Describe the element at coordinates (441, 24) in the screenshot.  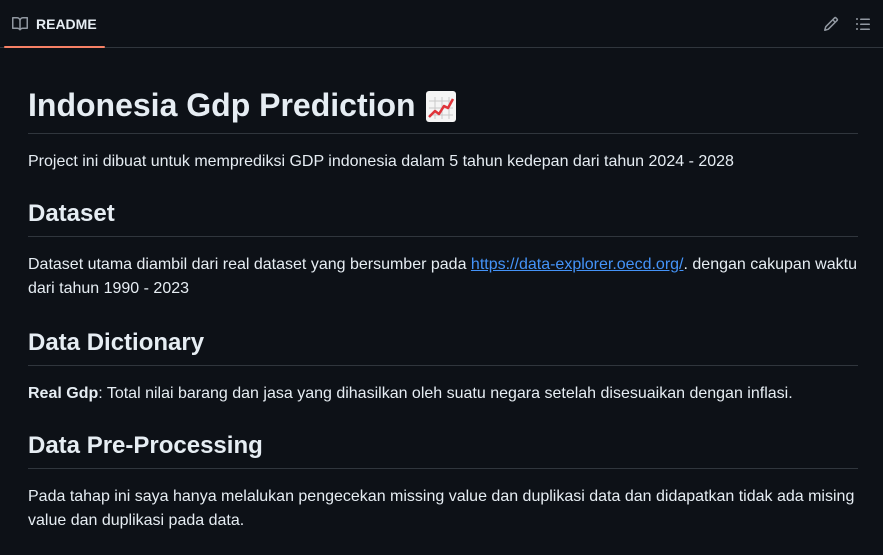
I see `readme-header: README` at that location.